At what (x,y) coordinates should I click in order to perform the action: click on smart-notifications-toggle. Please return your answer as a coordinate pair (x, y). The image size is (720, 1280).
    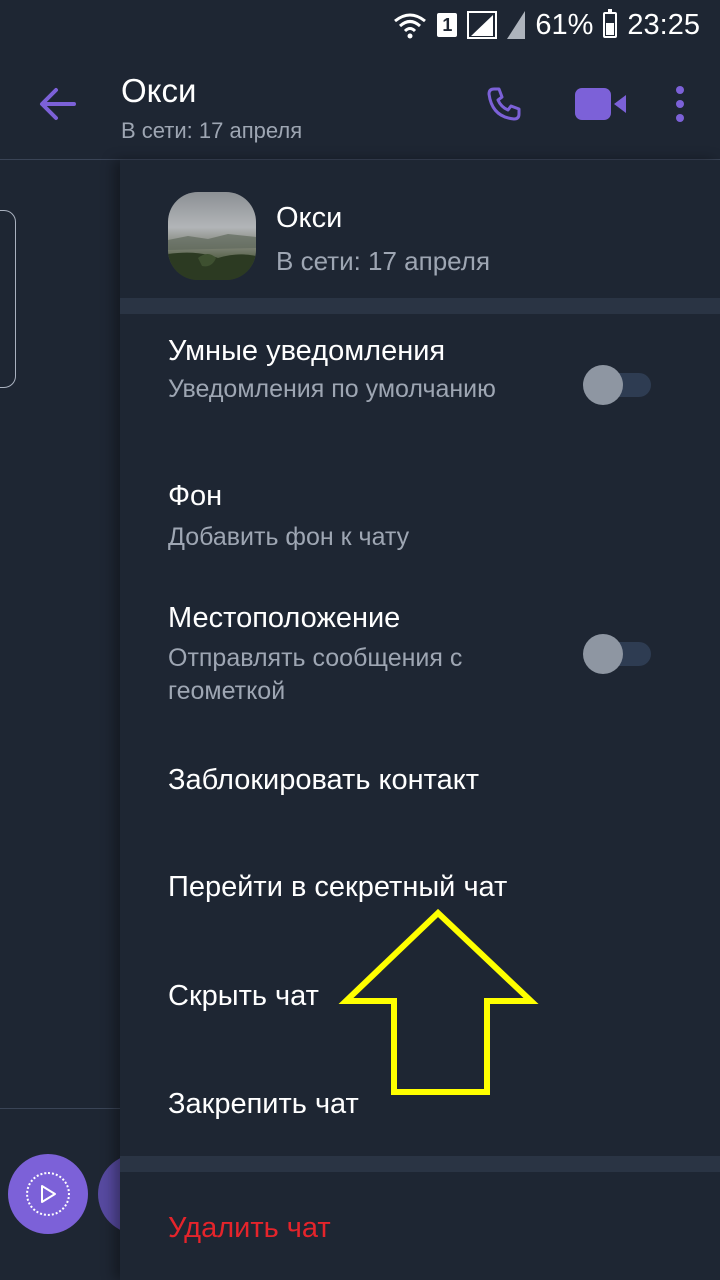
    Looking at the image, I should click on (618, 385).